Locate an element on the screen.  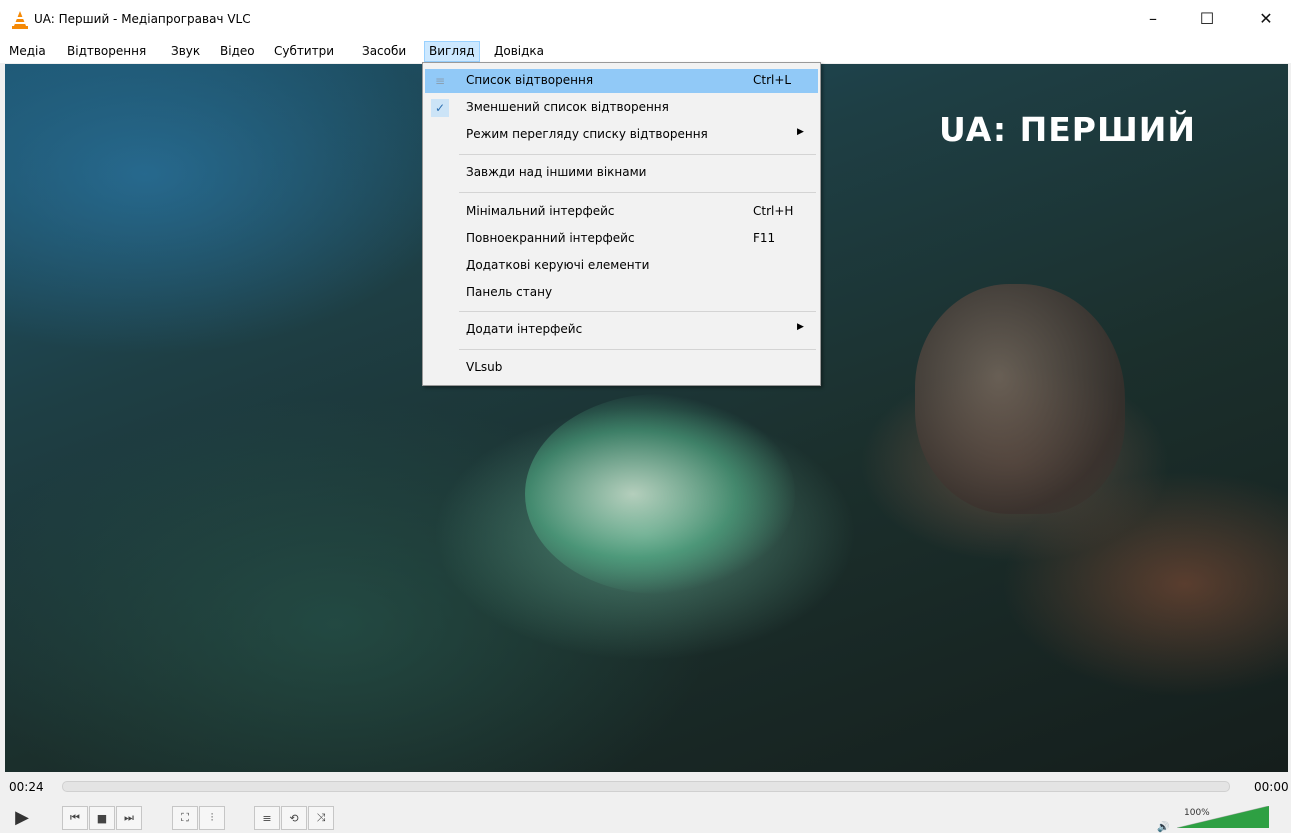
menu-item-label: Панель стану is located at coordinates (509, 292).